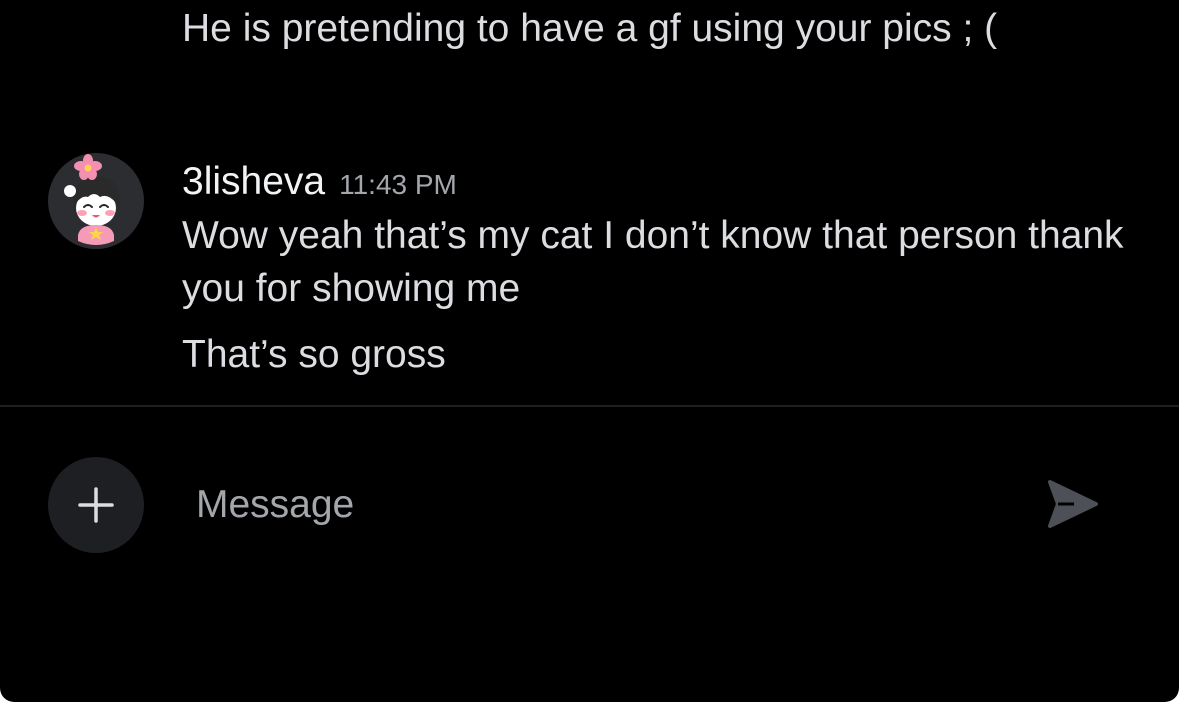  I want to click on user-avatar, so click(96, 201).